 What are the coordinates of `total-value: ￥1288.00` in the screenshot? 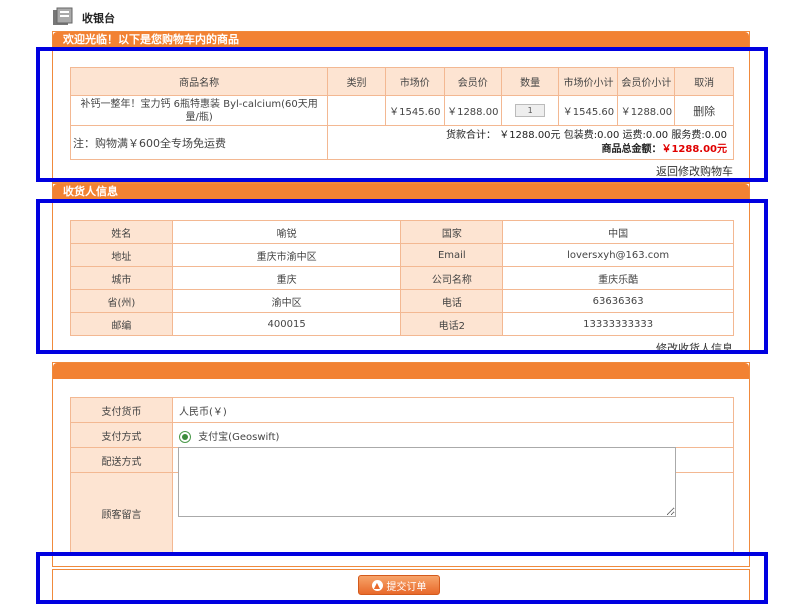 It's located at (689, 149).